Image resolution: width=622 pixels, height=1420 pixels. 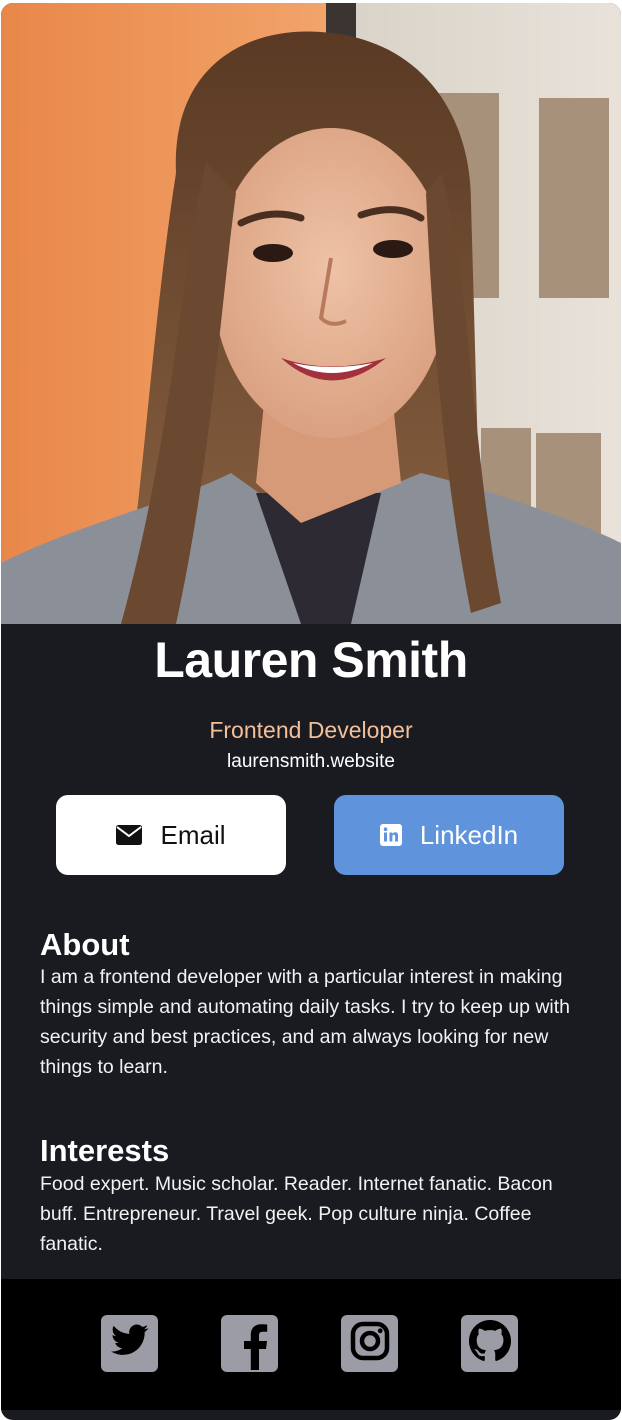 I want to click on email-button-label: Email, so click(x=193, y=834).